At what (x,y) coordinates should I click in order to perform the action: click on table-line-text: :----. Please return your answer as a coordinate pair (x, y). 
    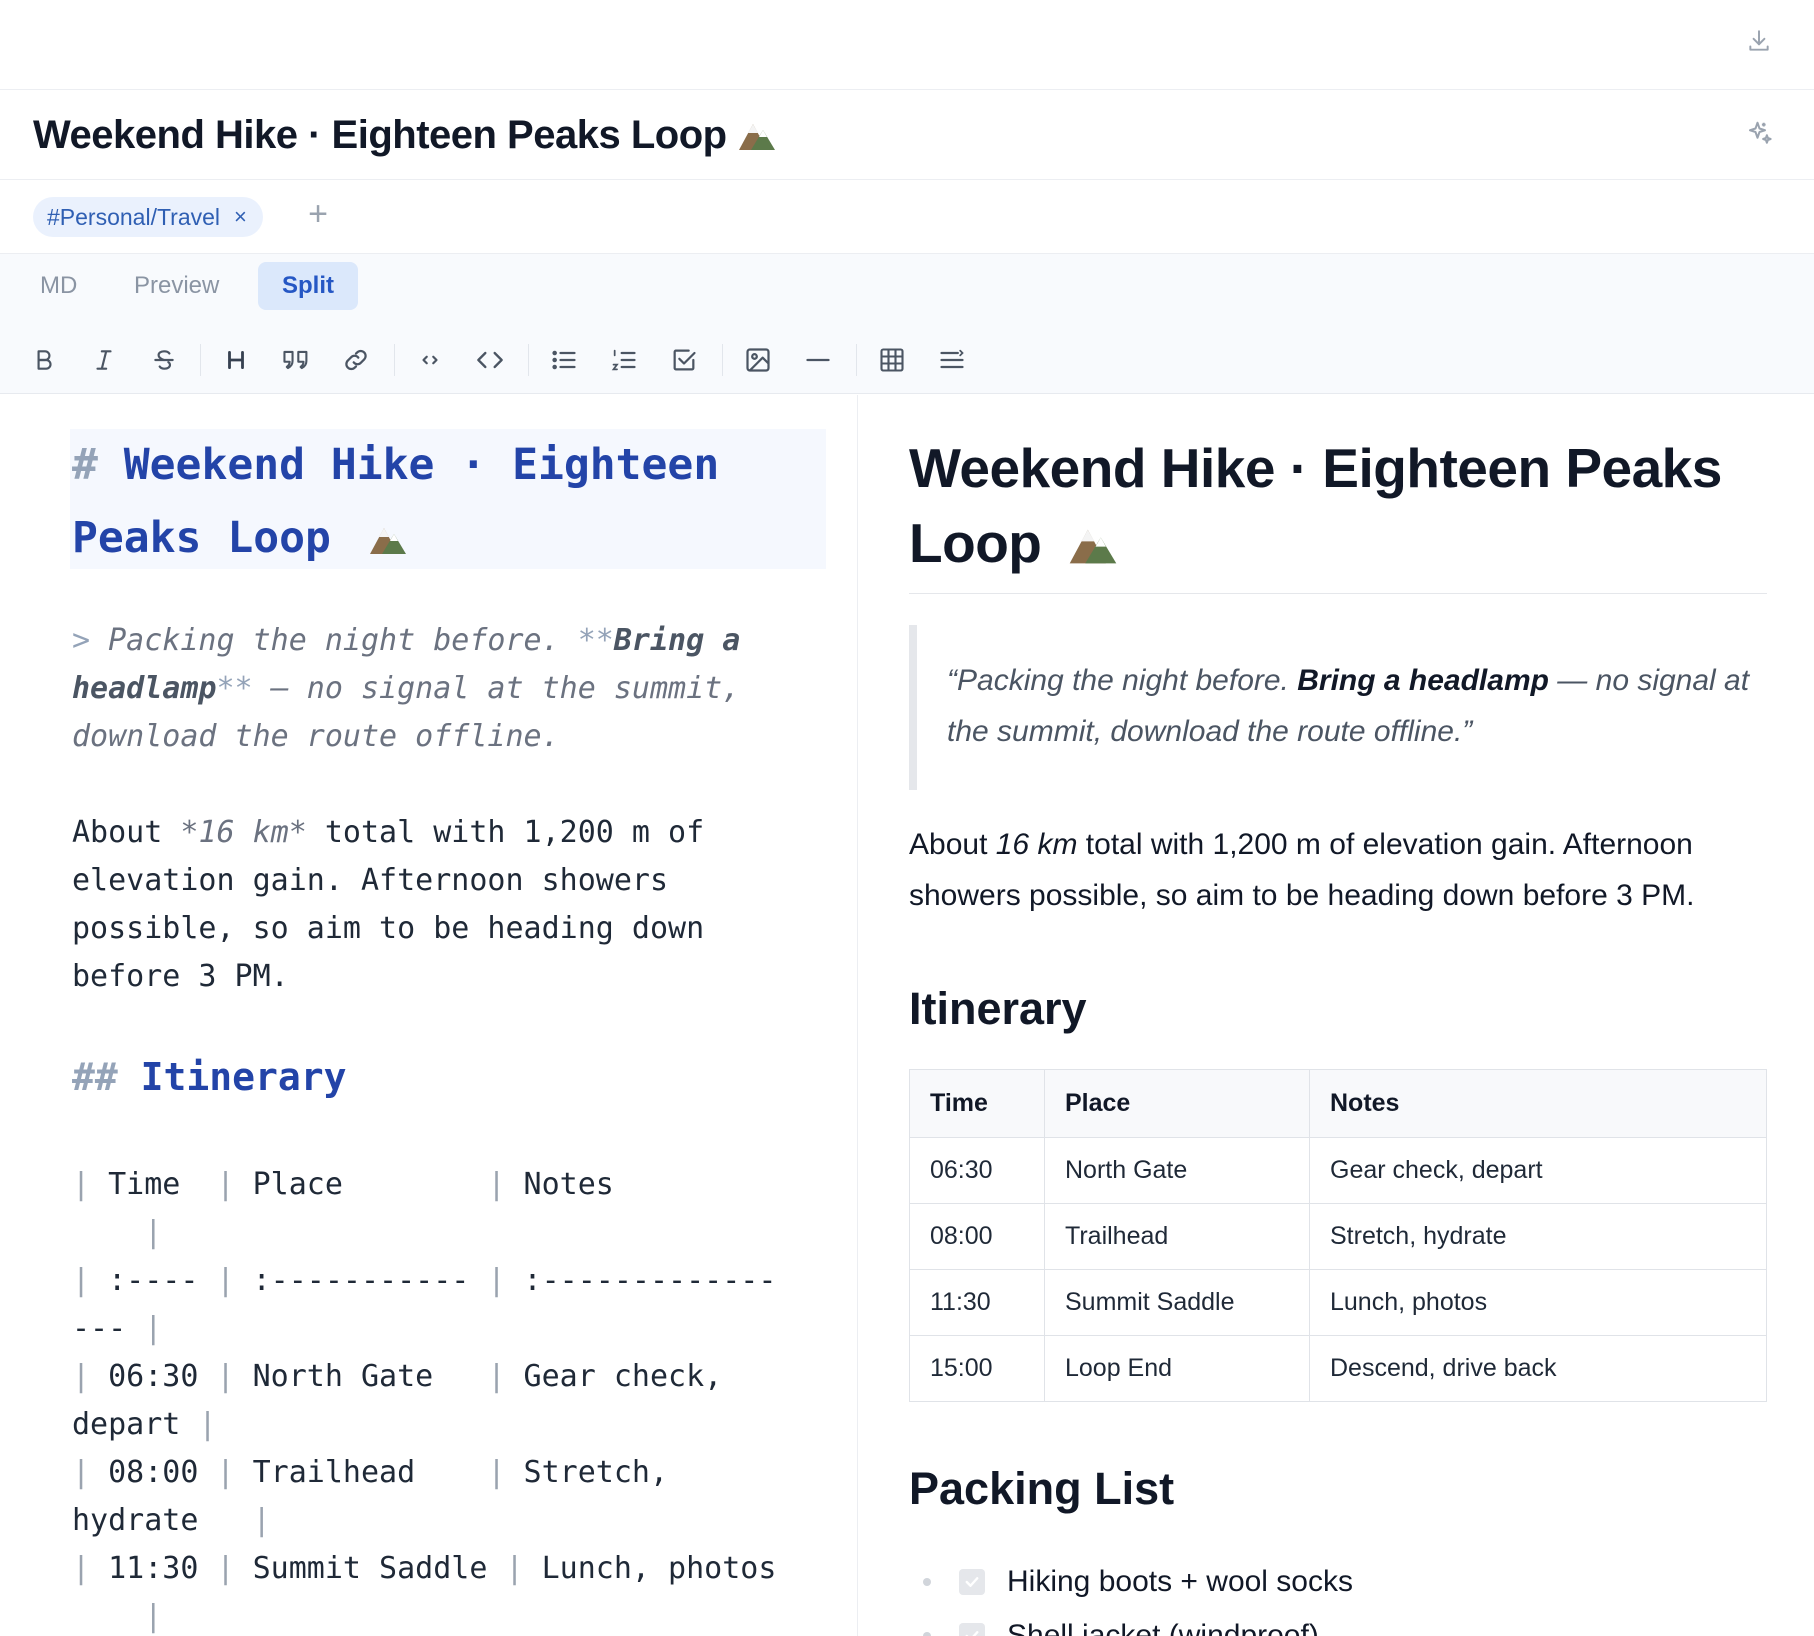
    Looking at the image, I should click on (153, 1280).